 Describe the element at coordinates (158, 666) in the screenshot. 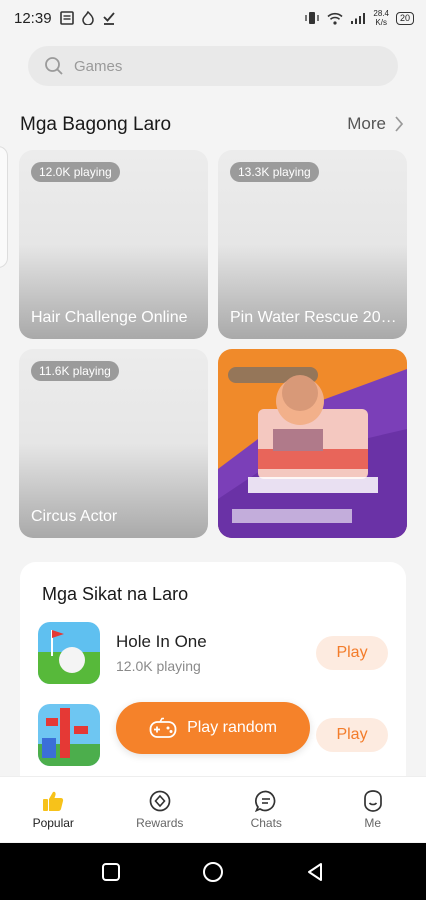

I see `game-players: 12.0K playing` at that location.